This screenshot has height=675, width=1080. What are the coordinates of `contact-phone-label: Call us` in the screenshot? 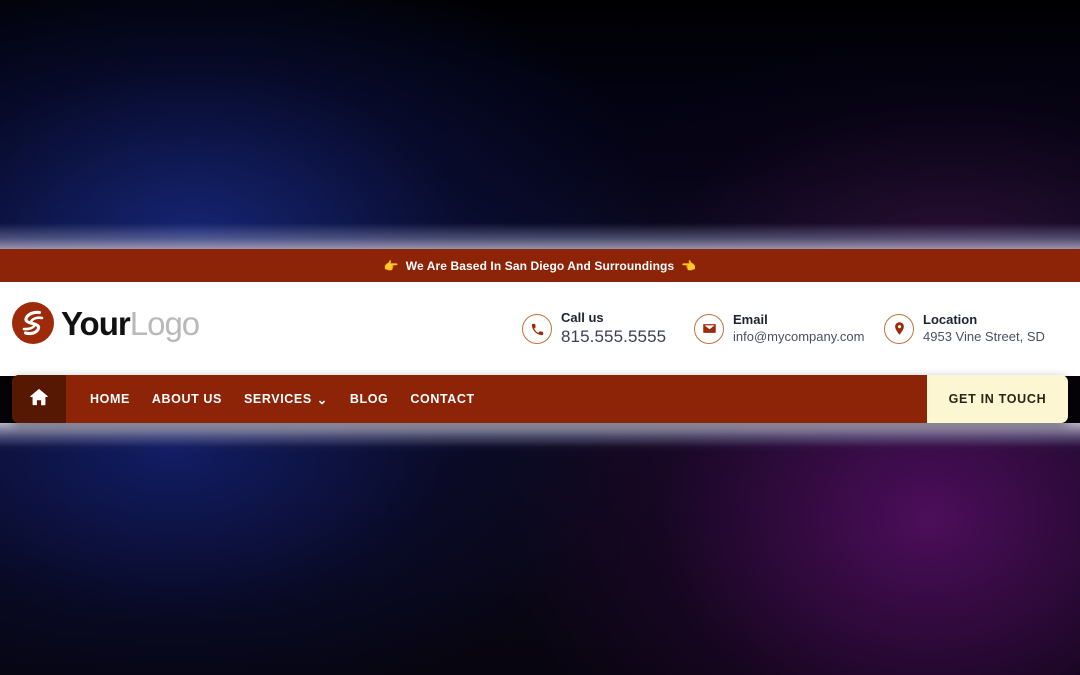 It's located at (582, 317).